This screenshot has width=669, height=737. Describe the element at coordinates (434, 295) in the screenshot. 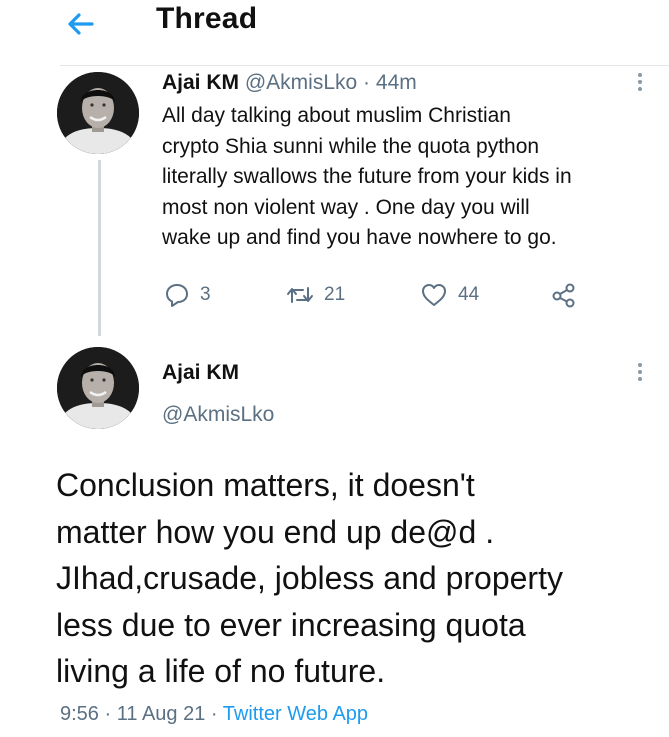

I see `heart-icon` at that location.